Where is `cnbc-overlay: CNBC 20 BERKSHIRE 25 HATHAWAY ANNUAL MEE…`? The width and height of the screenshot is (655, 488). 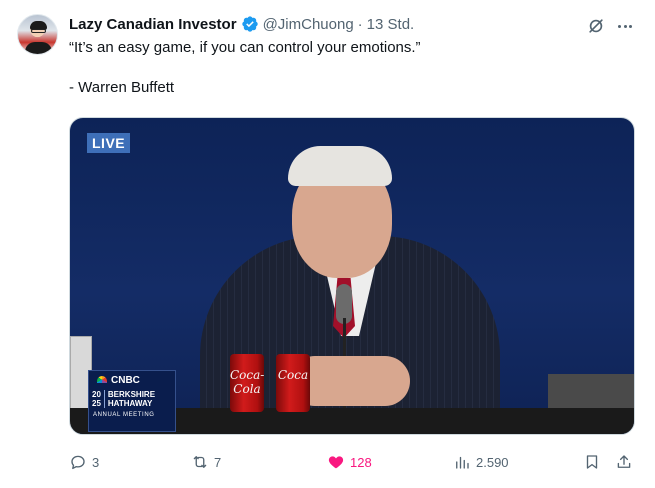 cnbc-overlay: CNBC 20 BERKSHIRE 25 HATHAWAY ANNUAL MEE… is located at coordinates (132, 401).